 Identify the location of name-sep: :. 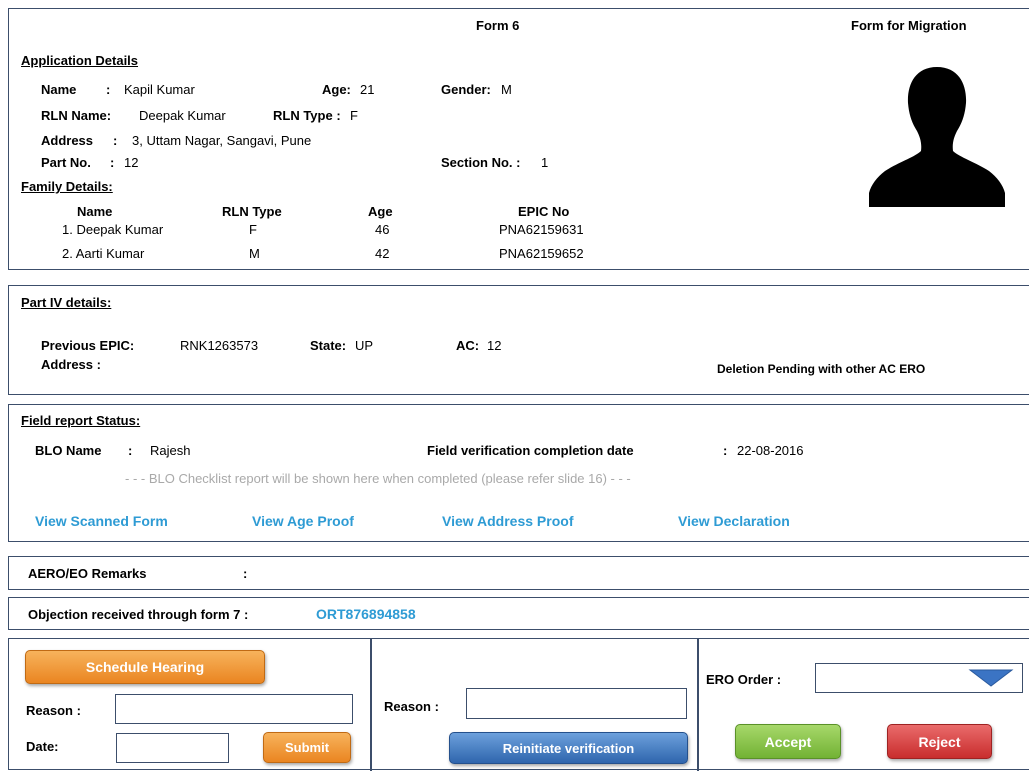
(108, 89).